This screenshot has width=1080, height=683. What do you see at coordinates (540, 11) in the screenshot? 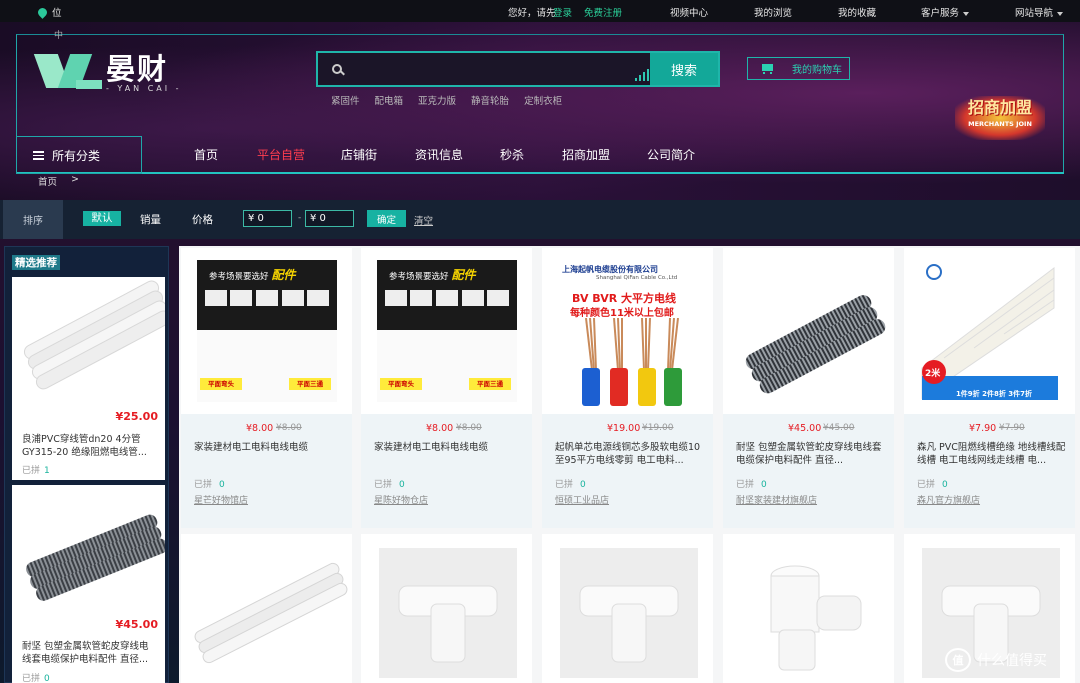
I see `top-bar: 位 您好，请先 登录 免费注册 视频中心 我的浏览 我的收藏 客户服务 网站导航` at bounding box center [540, 11].